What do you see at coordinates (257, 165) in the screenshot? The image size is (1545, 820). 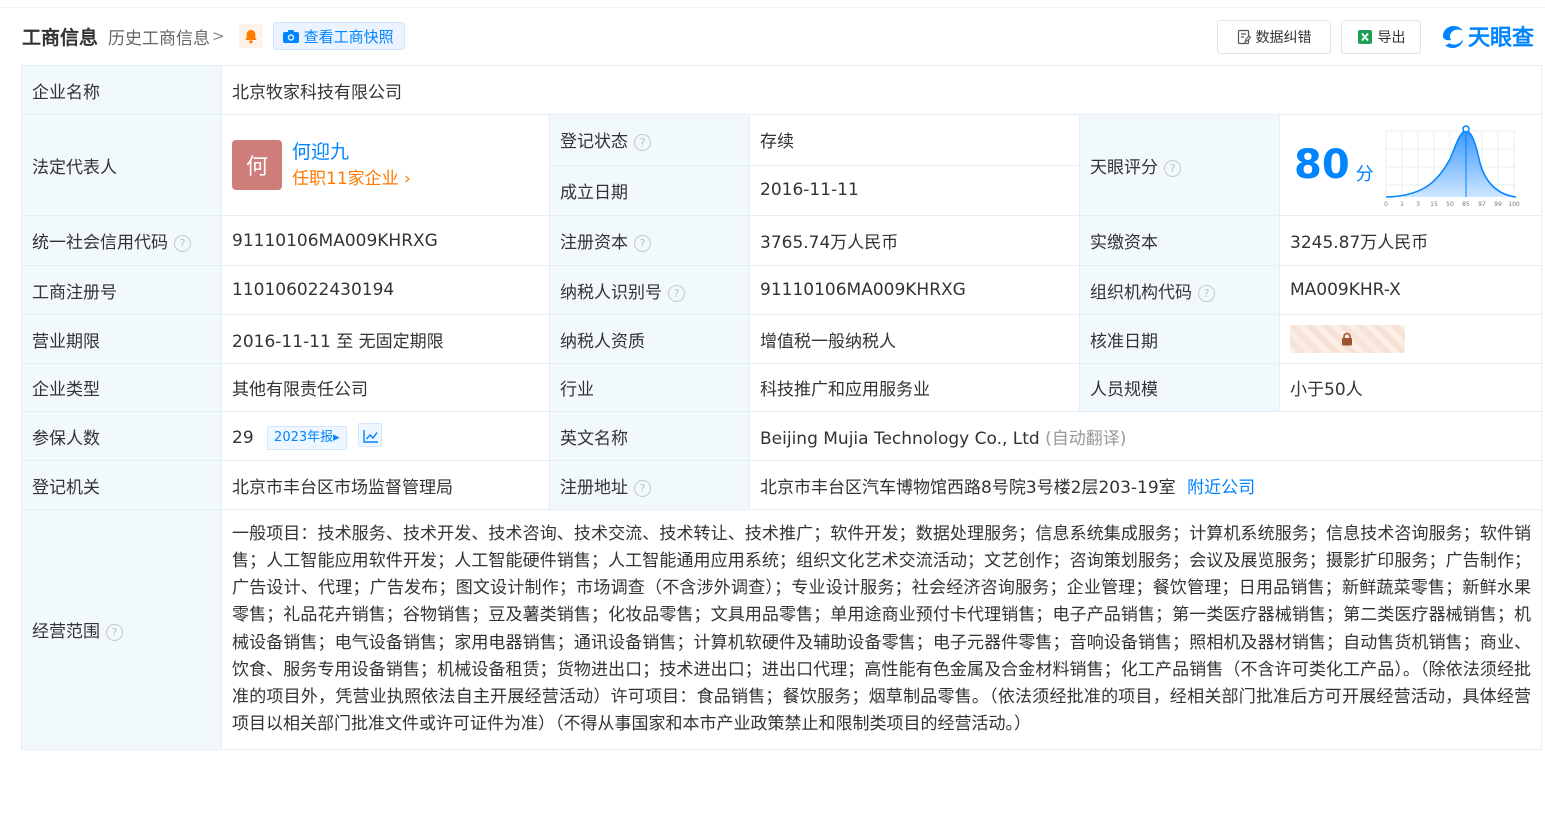 I see `avatar: 何` at bounding box center [257, 165].